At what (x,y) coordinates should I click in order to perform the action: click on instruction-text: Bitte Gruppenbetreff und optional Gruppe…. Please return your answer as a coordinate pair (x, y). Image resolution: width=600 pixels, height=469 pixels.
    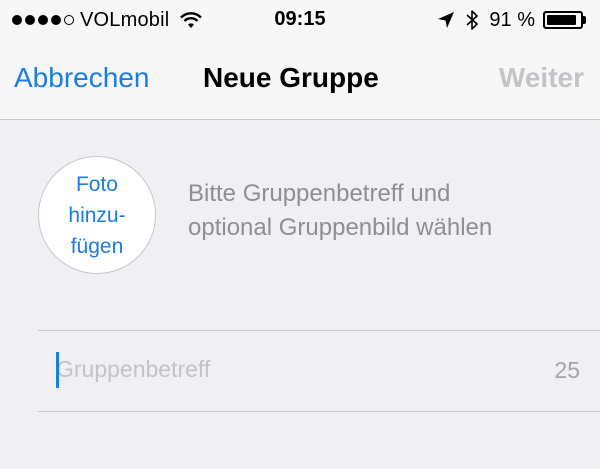
    Looking at the image, I should click on (388, 211).